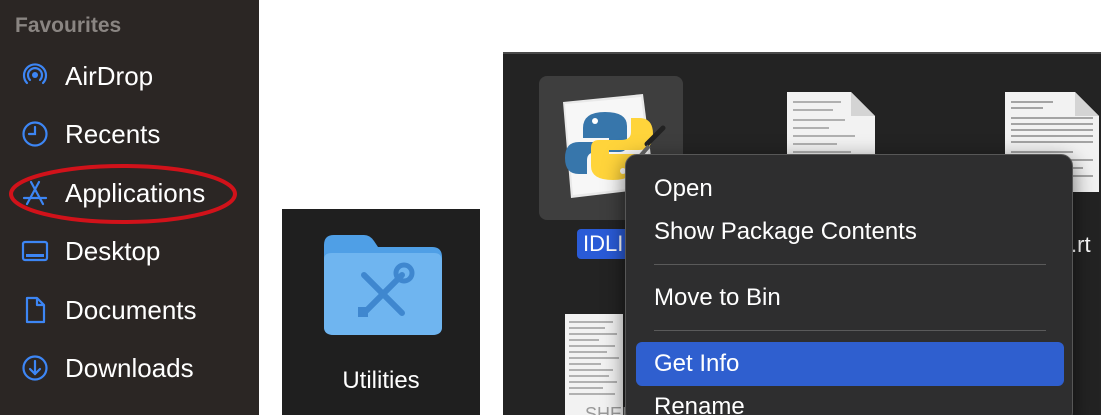  I want to click on menu-item-move-to-bin: Move to Bin, so click(850, 298).